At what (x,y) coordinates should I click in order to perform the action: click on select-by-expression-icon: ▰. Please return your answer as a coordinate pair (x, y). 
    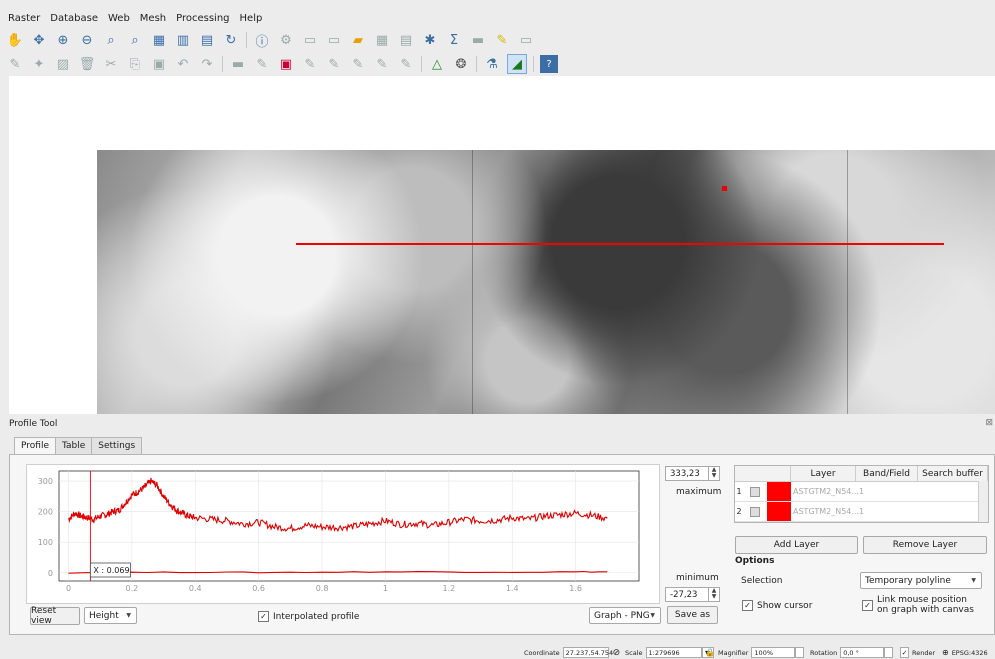
    Looking at the image, I should click on (358, 40).